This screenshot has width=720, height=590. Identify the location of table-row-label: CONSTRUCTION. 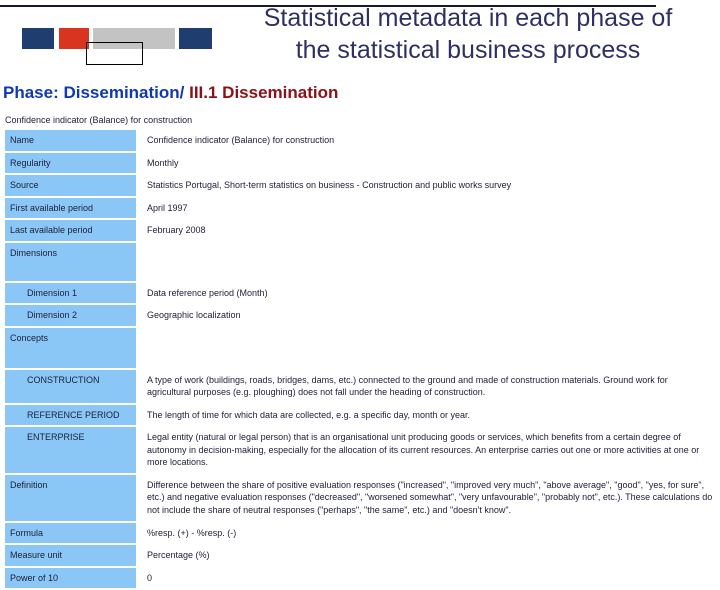
(70, 386).